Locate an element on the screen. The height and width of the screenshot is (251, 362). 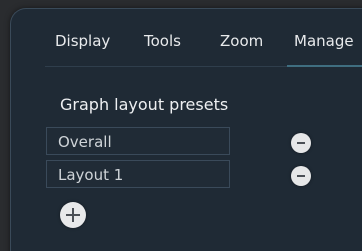
preset-row-layout-1: Layout 1 is located at coordinates (138, 174).